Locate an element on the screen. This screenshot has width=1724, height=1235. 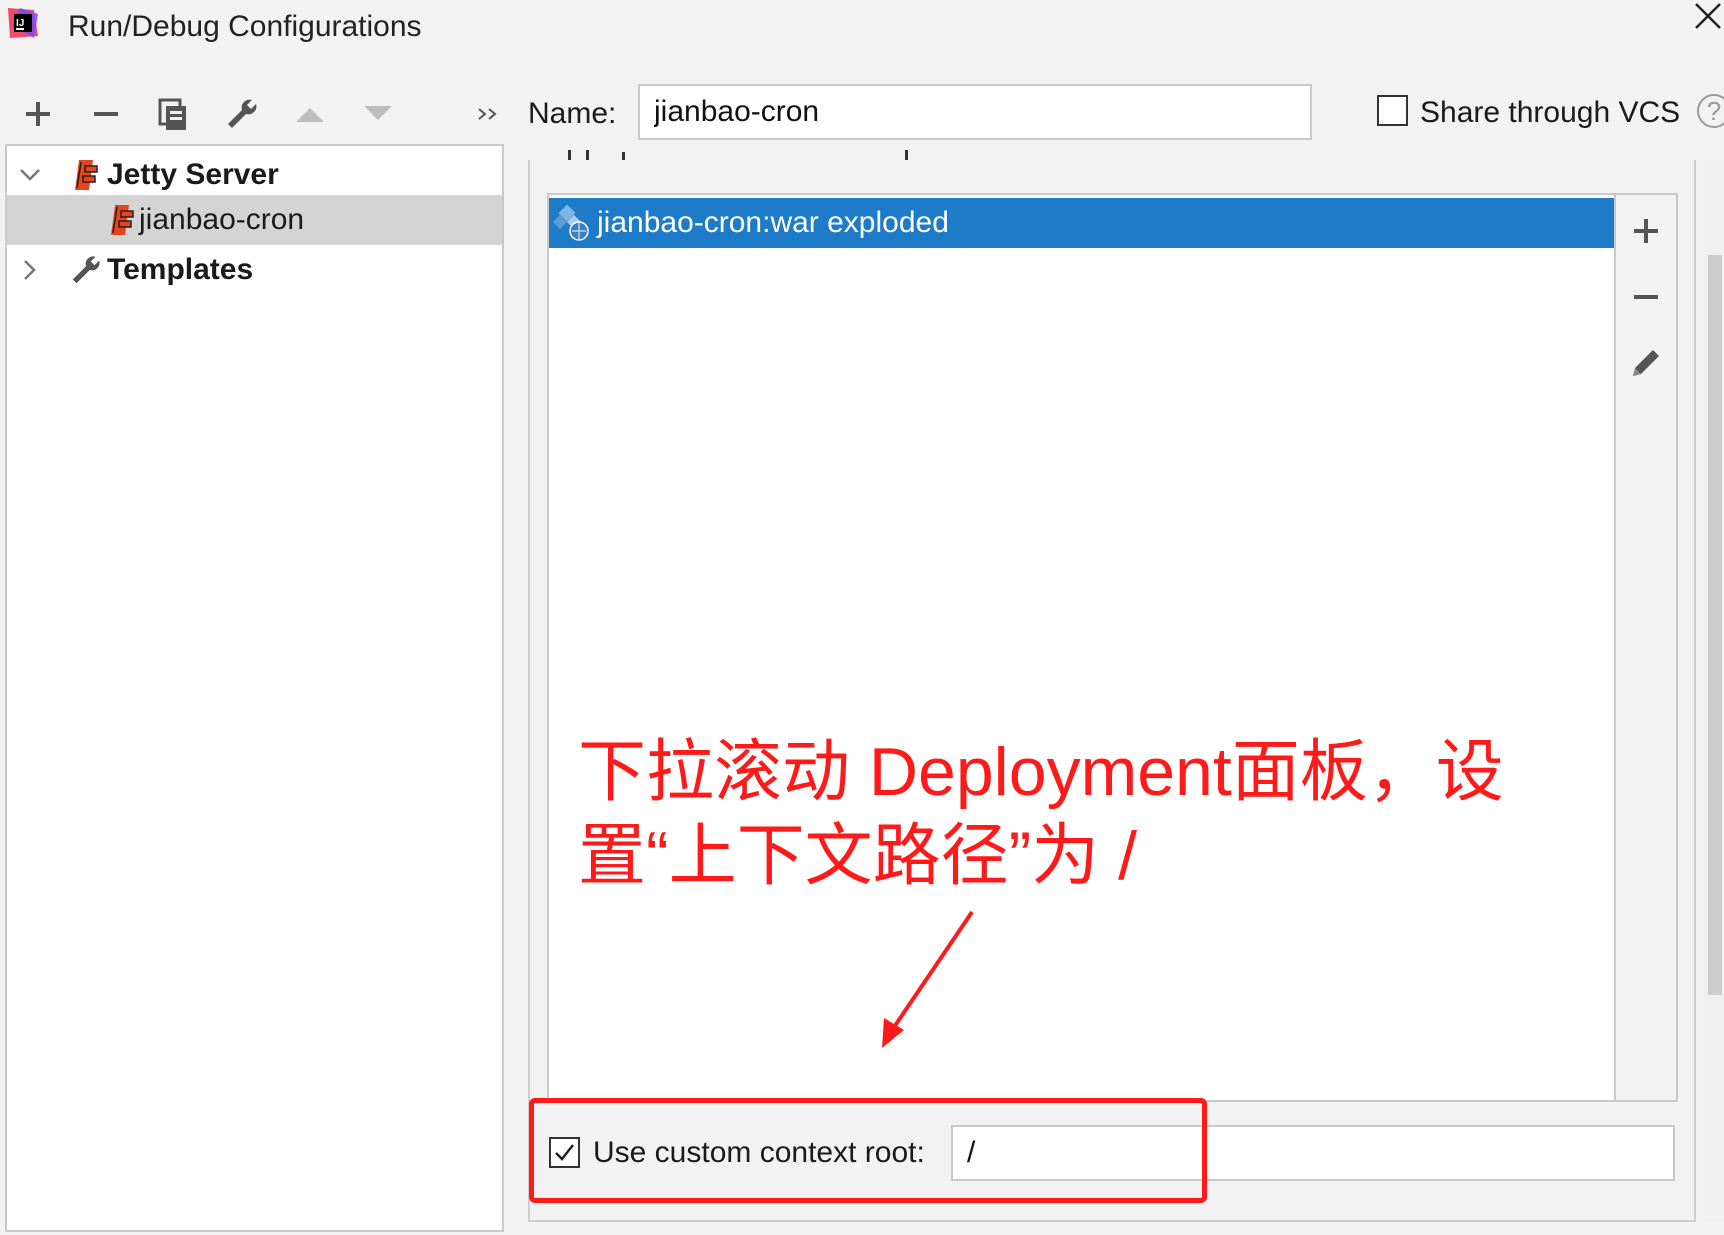
help-icon: ? is located at coordinates (1710, 111).